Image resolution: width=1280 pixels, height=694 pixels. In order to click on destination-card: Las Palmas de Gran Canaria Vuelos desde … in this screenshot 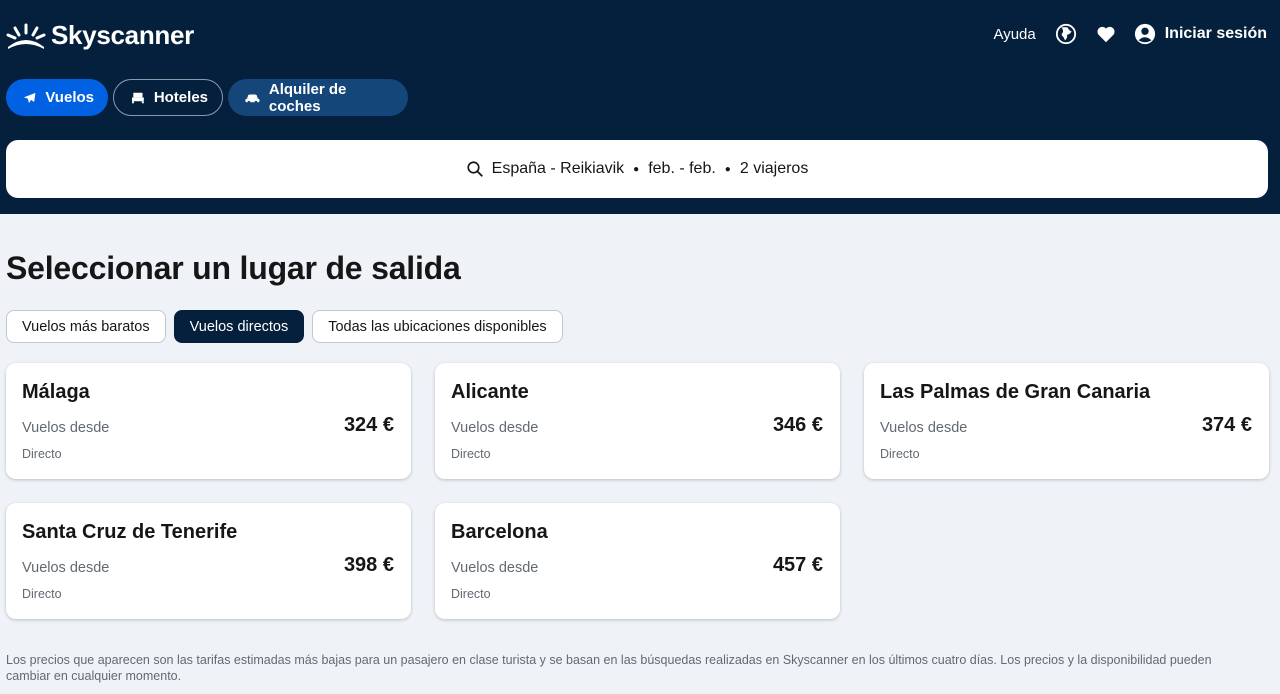, I will do `click(1066, 421)`.